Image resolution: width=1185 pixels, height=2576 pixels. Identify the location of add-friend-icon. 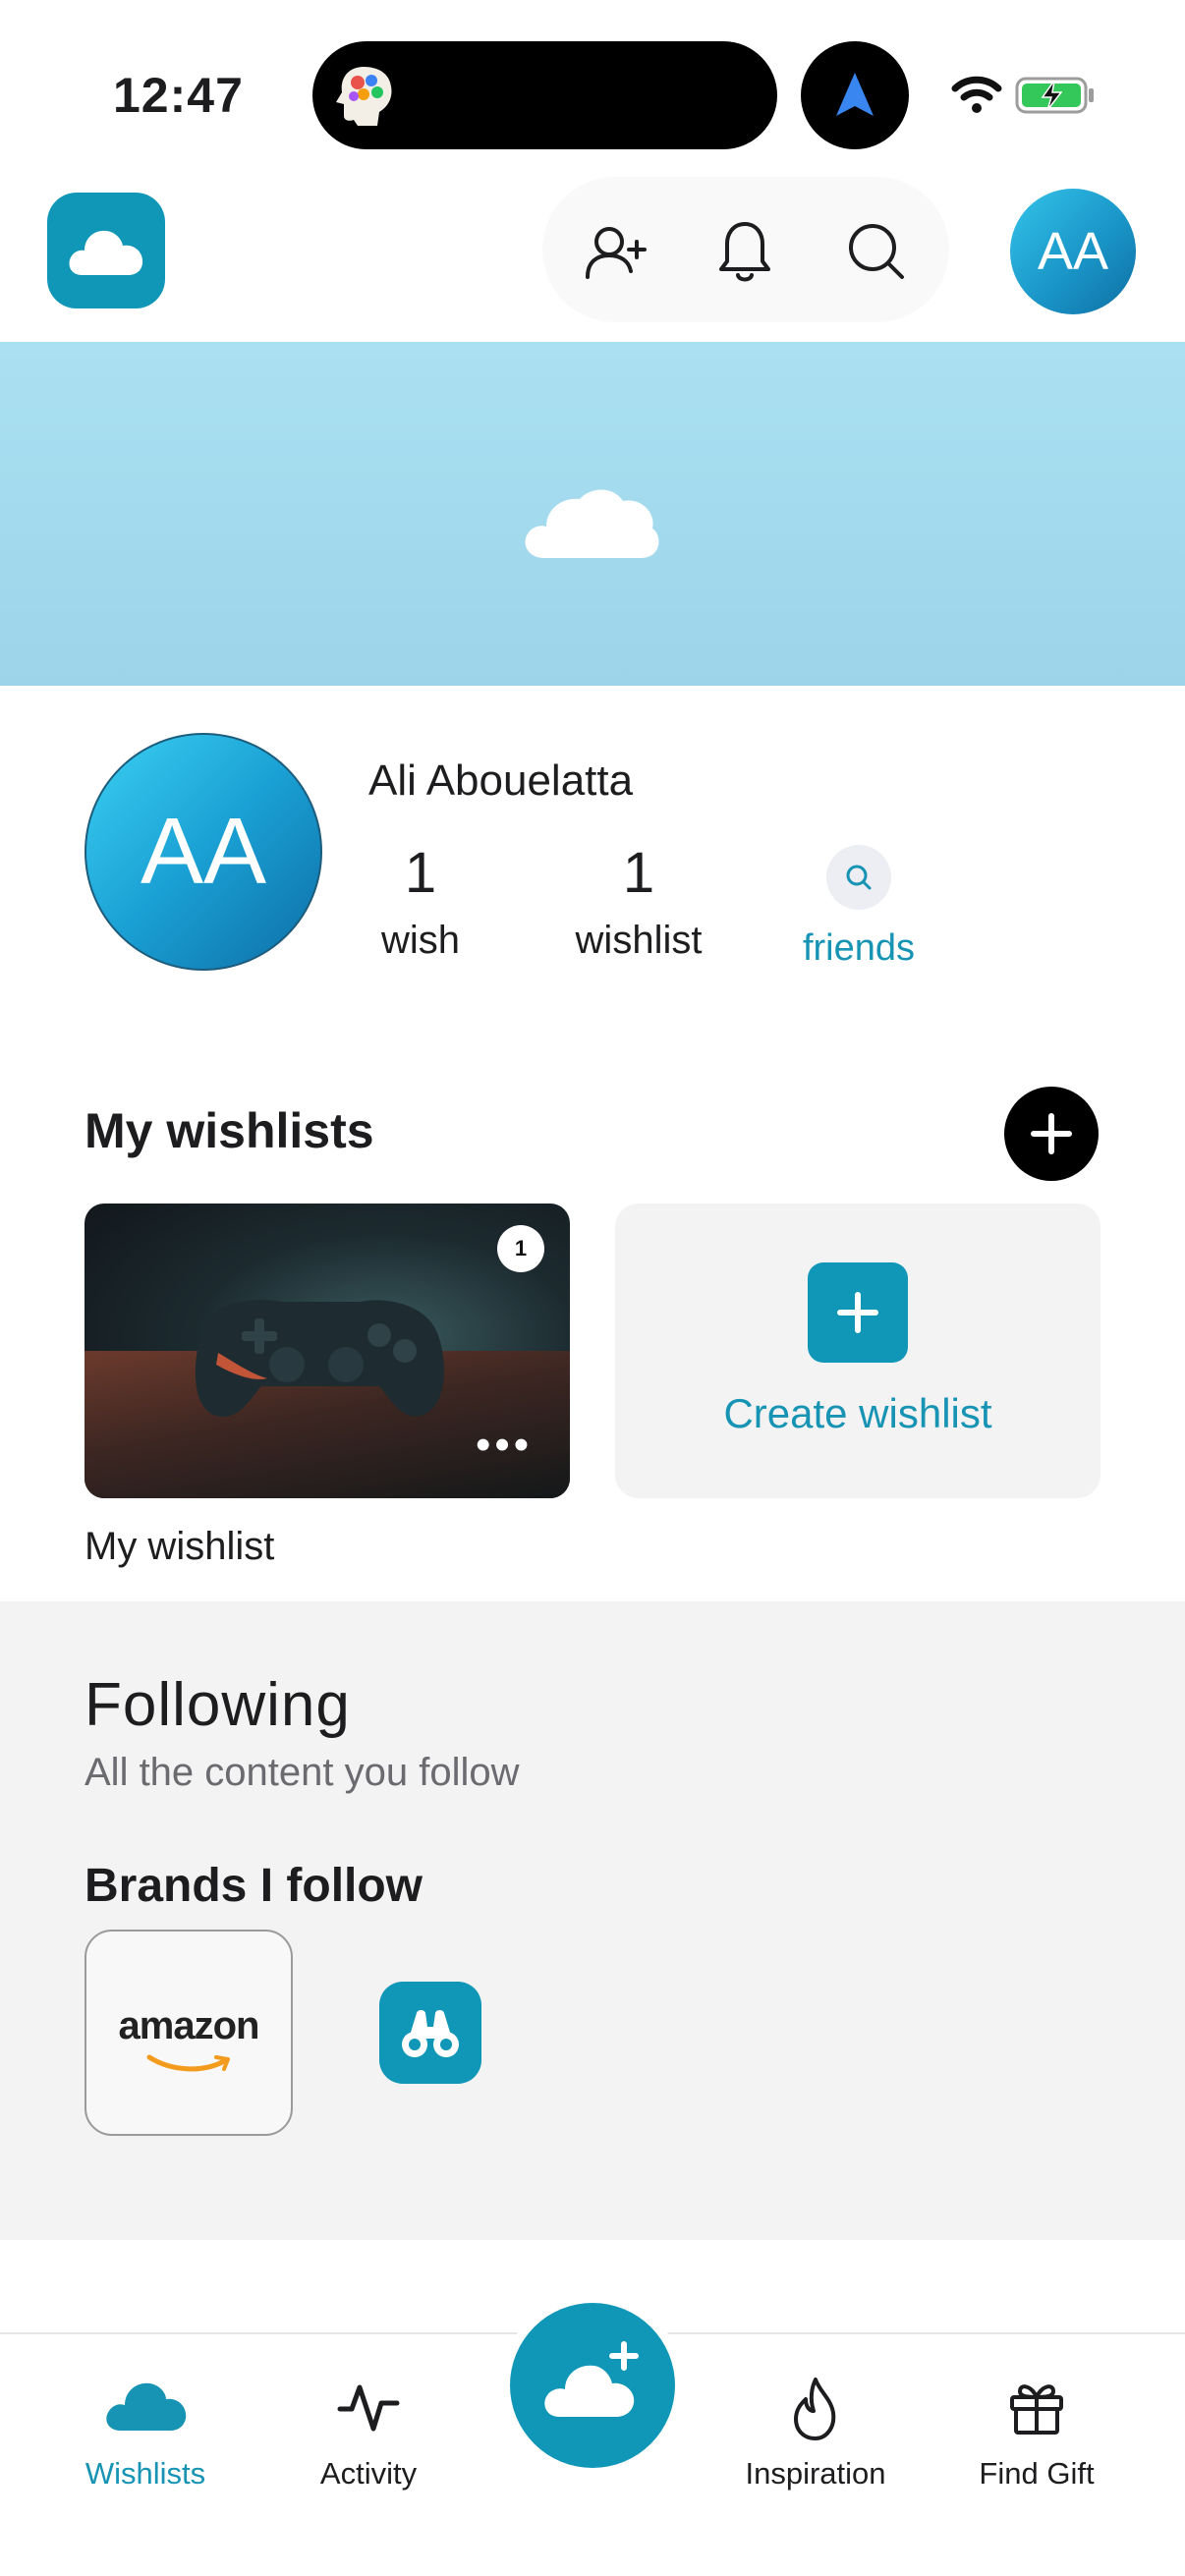
(617, 253).